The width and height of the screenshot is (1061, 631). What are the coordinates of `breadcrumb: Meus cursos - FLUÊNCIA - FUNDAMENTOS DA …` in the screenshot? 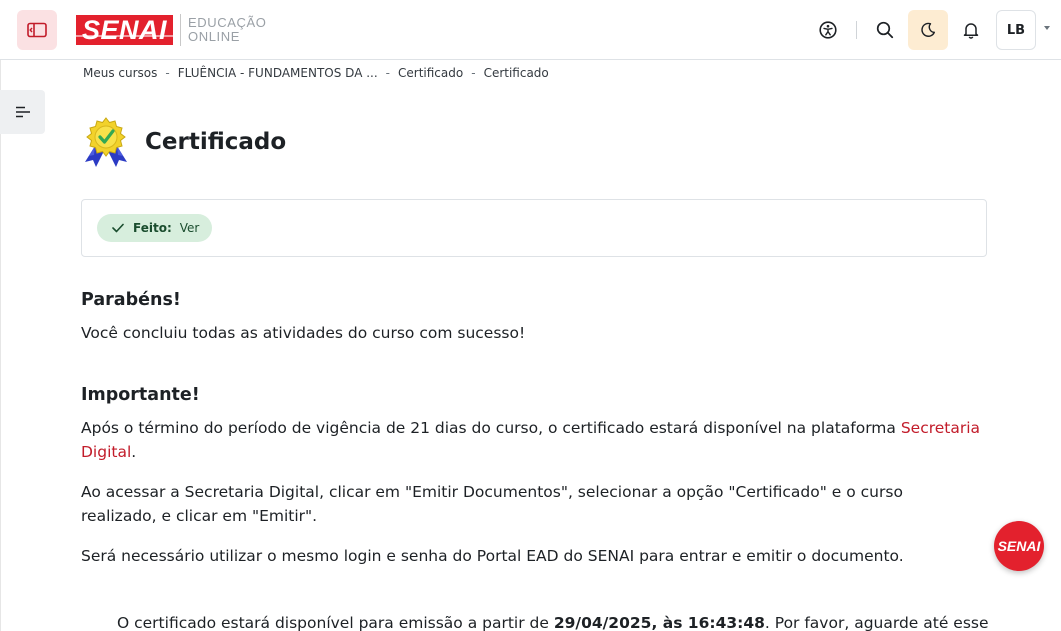 It's located at (316, 73).